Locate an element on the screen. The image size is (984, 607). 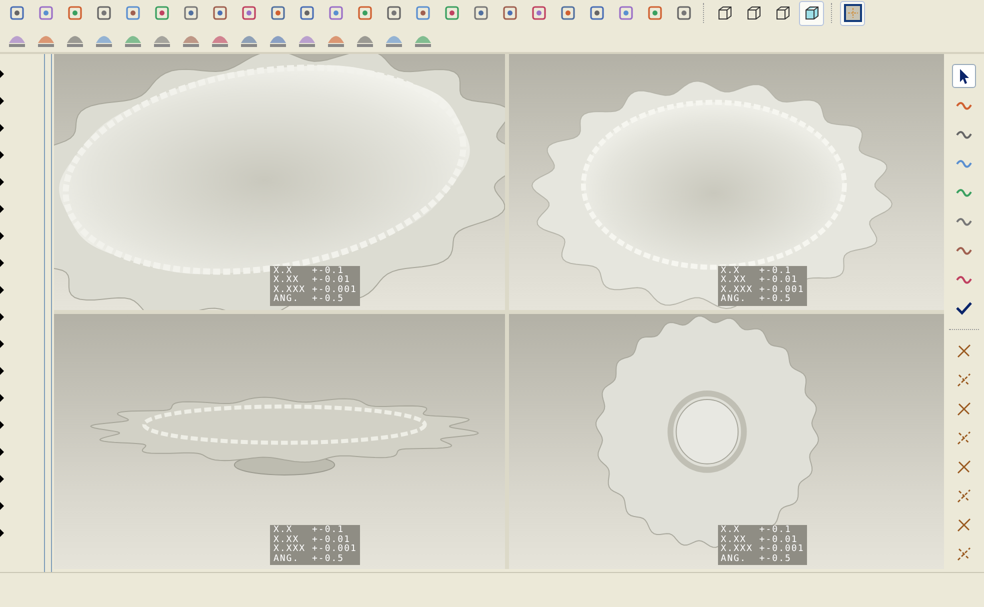
panel-sash is located at coordinates (48, 313).